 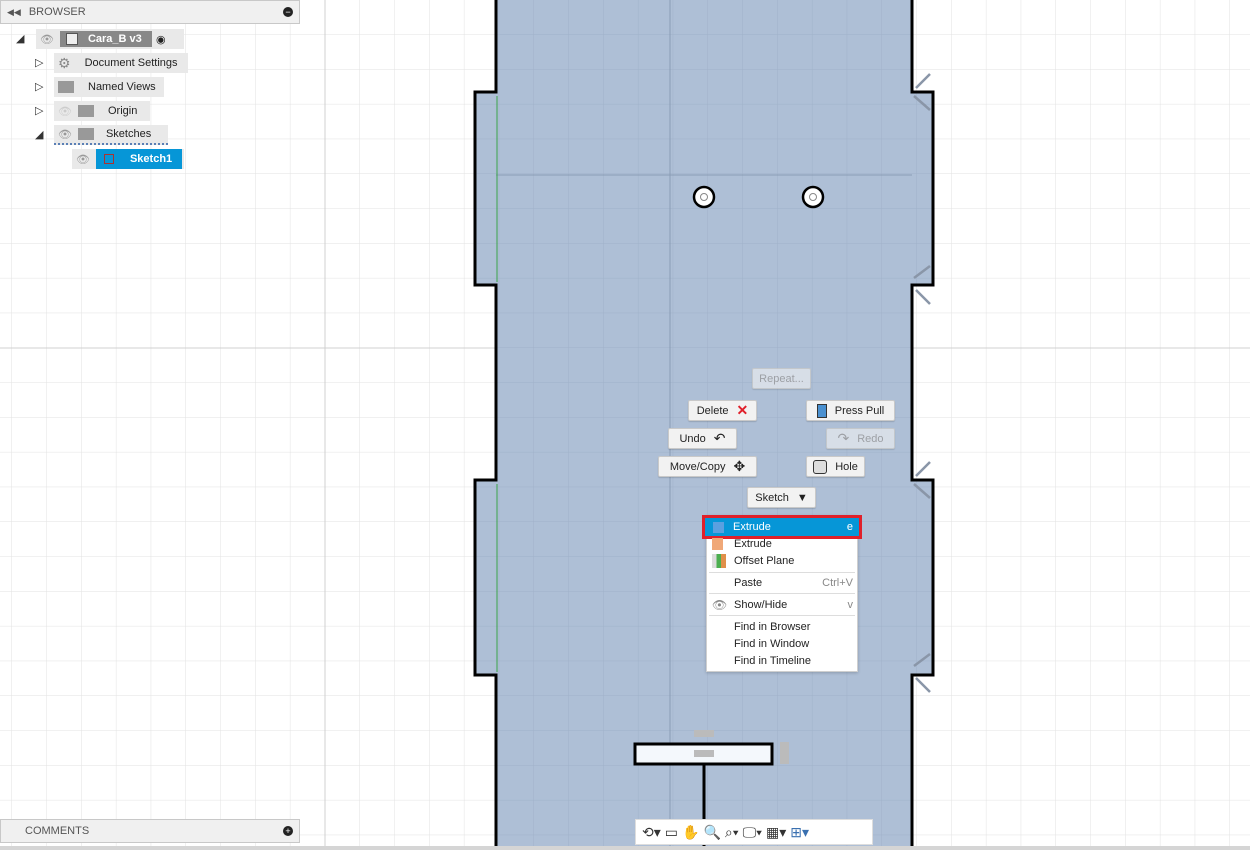 I want to click on browser-panel-header: ◀◀ BROWSER −, so click(x=150, y=12).